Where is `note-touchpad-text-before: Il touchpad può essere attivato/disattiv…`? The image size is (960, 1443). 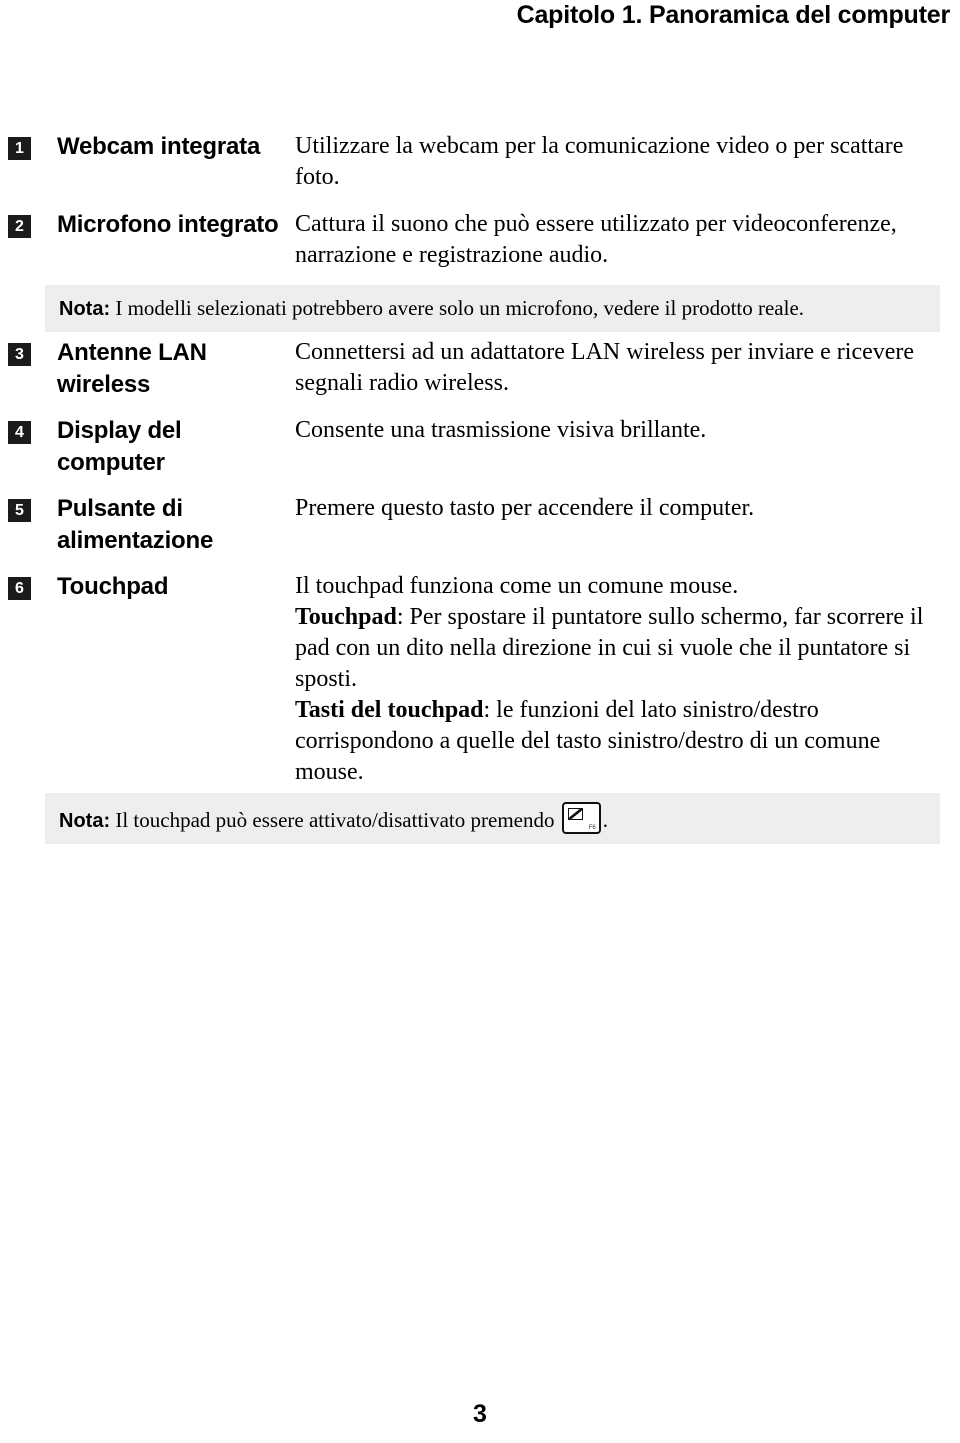 note-touchpad-text-before: Il touchpad può essere attivato/disattiv… is located at coordinates (335, 820).